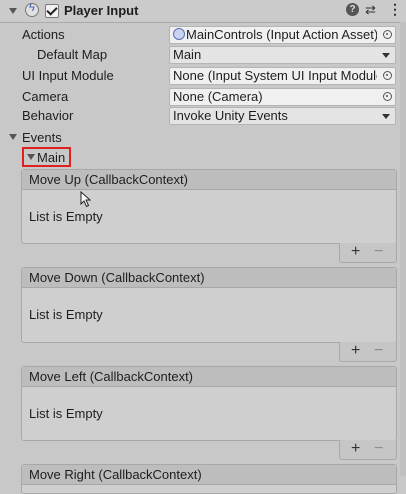  I want to click on camera-field: None (Camera), so click(282, 97).